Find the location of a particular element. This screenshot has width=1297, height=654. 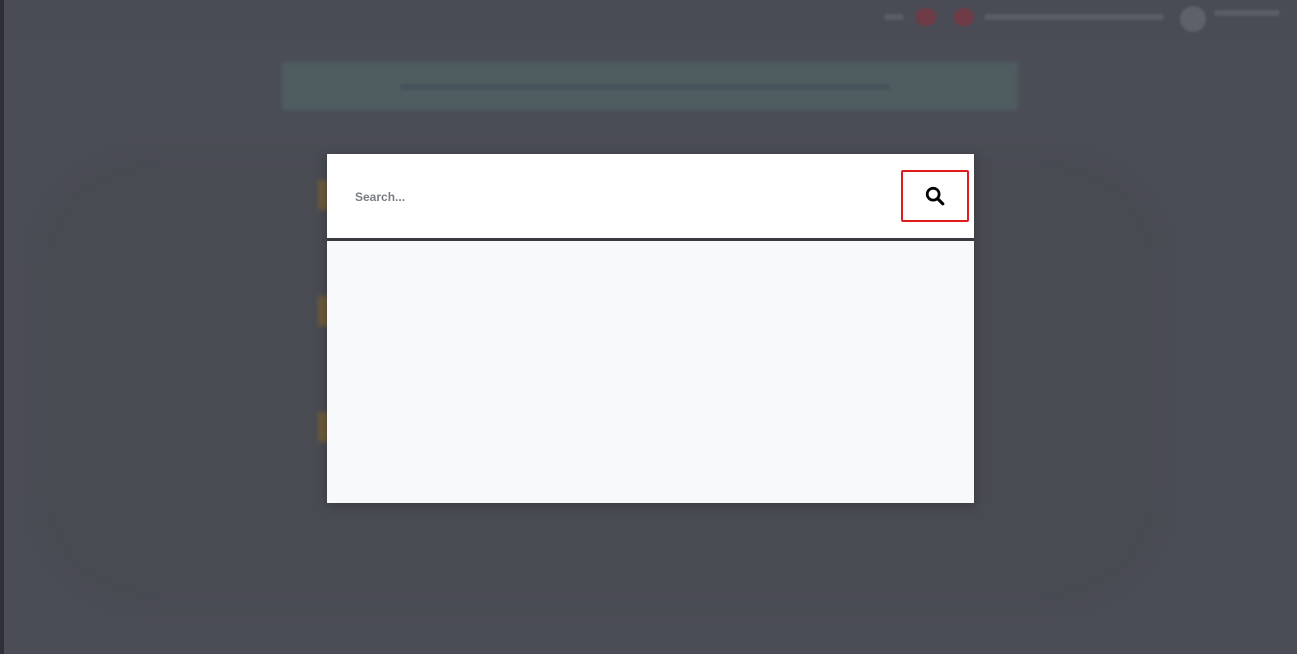

search-bar is located at coordinates (650, 197).